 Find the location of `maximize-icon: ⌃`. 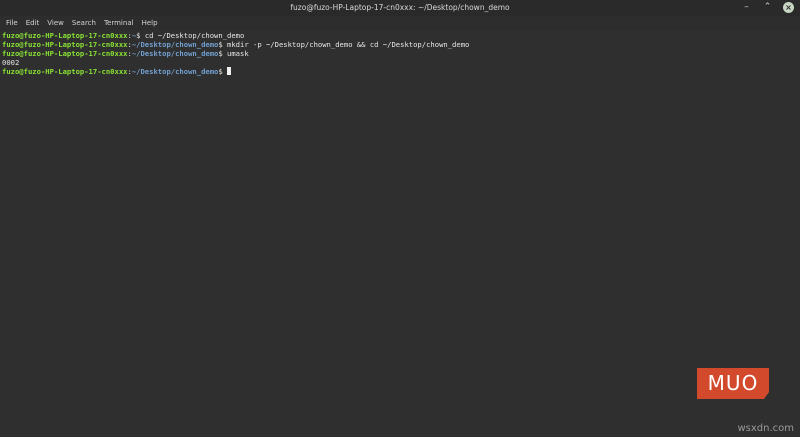

maximize-icon: ⌃ is located at coordinates (767, 7).